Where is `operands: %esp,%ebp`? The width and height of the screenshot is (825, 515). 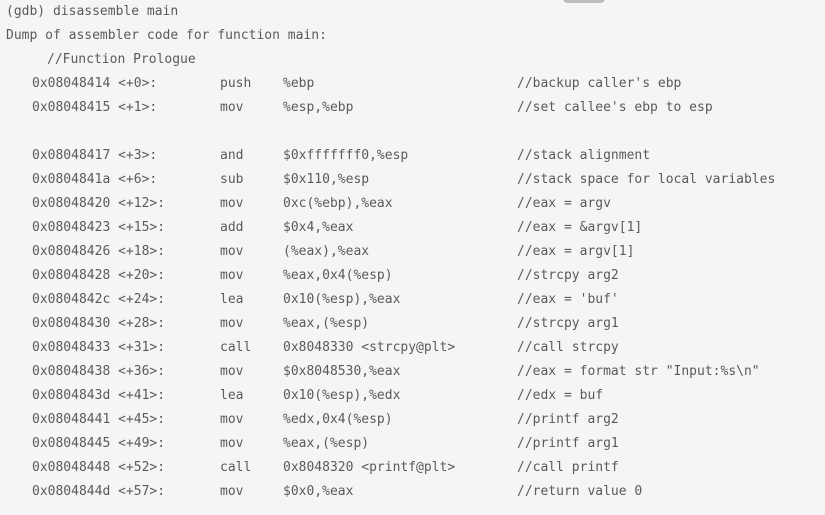
operands: %esp,%ebp is located at coordinates (318, 107).